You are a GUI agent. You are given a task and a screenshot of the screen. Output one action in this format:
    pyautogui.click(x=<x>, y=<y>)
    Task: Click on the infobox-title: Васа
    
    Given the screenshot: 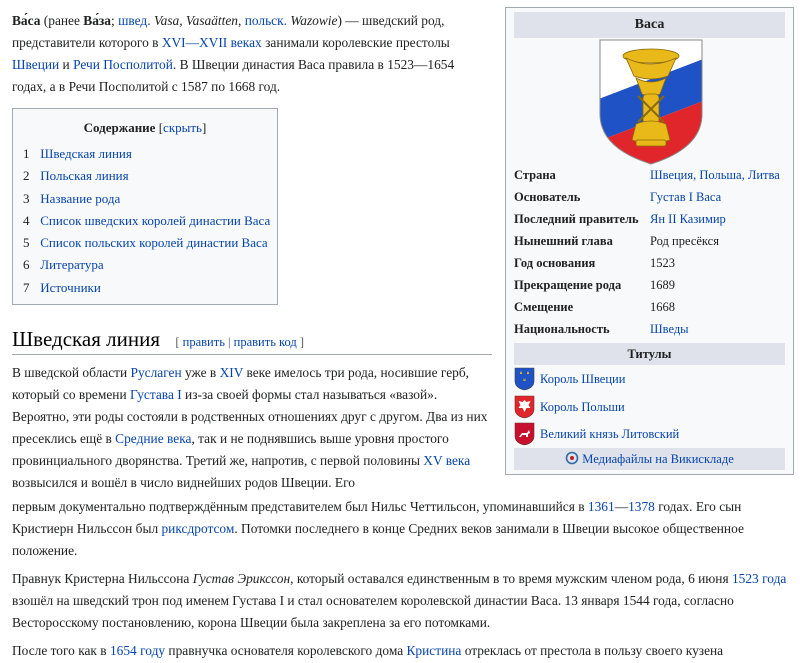 What is the action you would take?
    pyautogui.click(x=649, y=25)
    